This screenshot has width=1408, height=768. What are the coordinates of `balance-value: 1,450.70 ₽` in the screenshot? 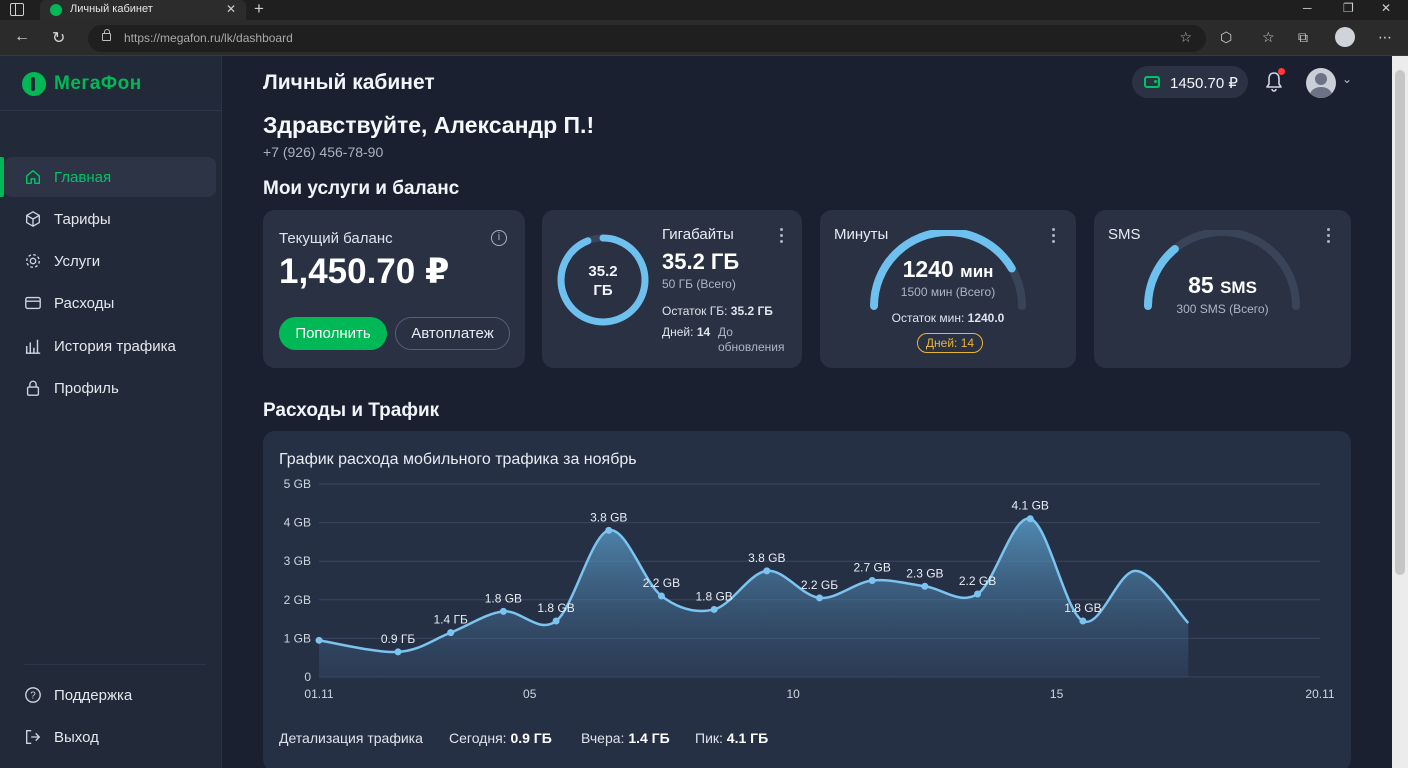 It's located at (364, 271).